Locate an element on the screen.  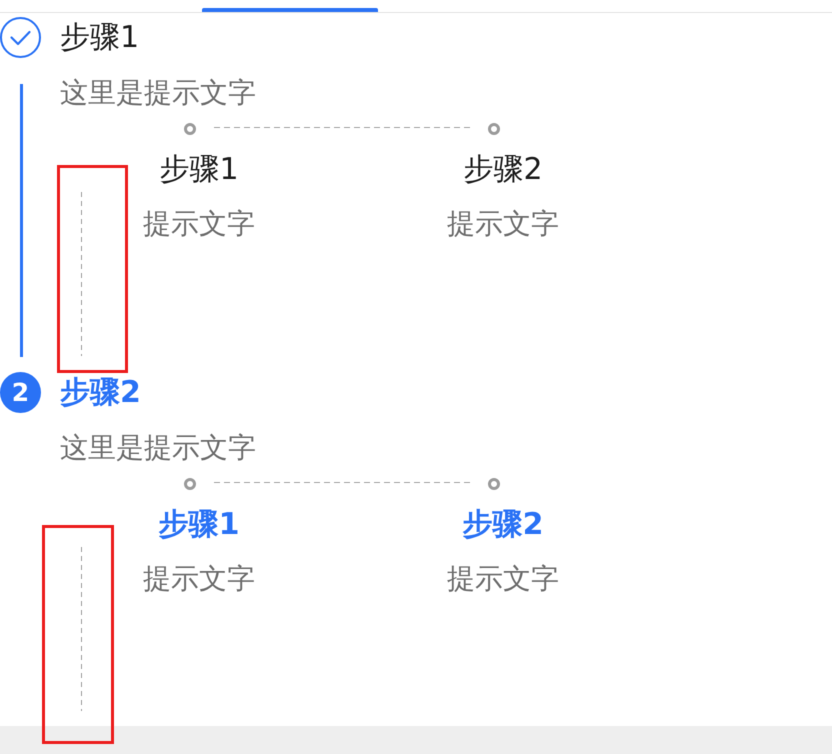
step-number: 2 is located at coordinates (20, 392).